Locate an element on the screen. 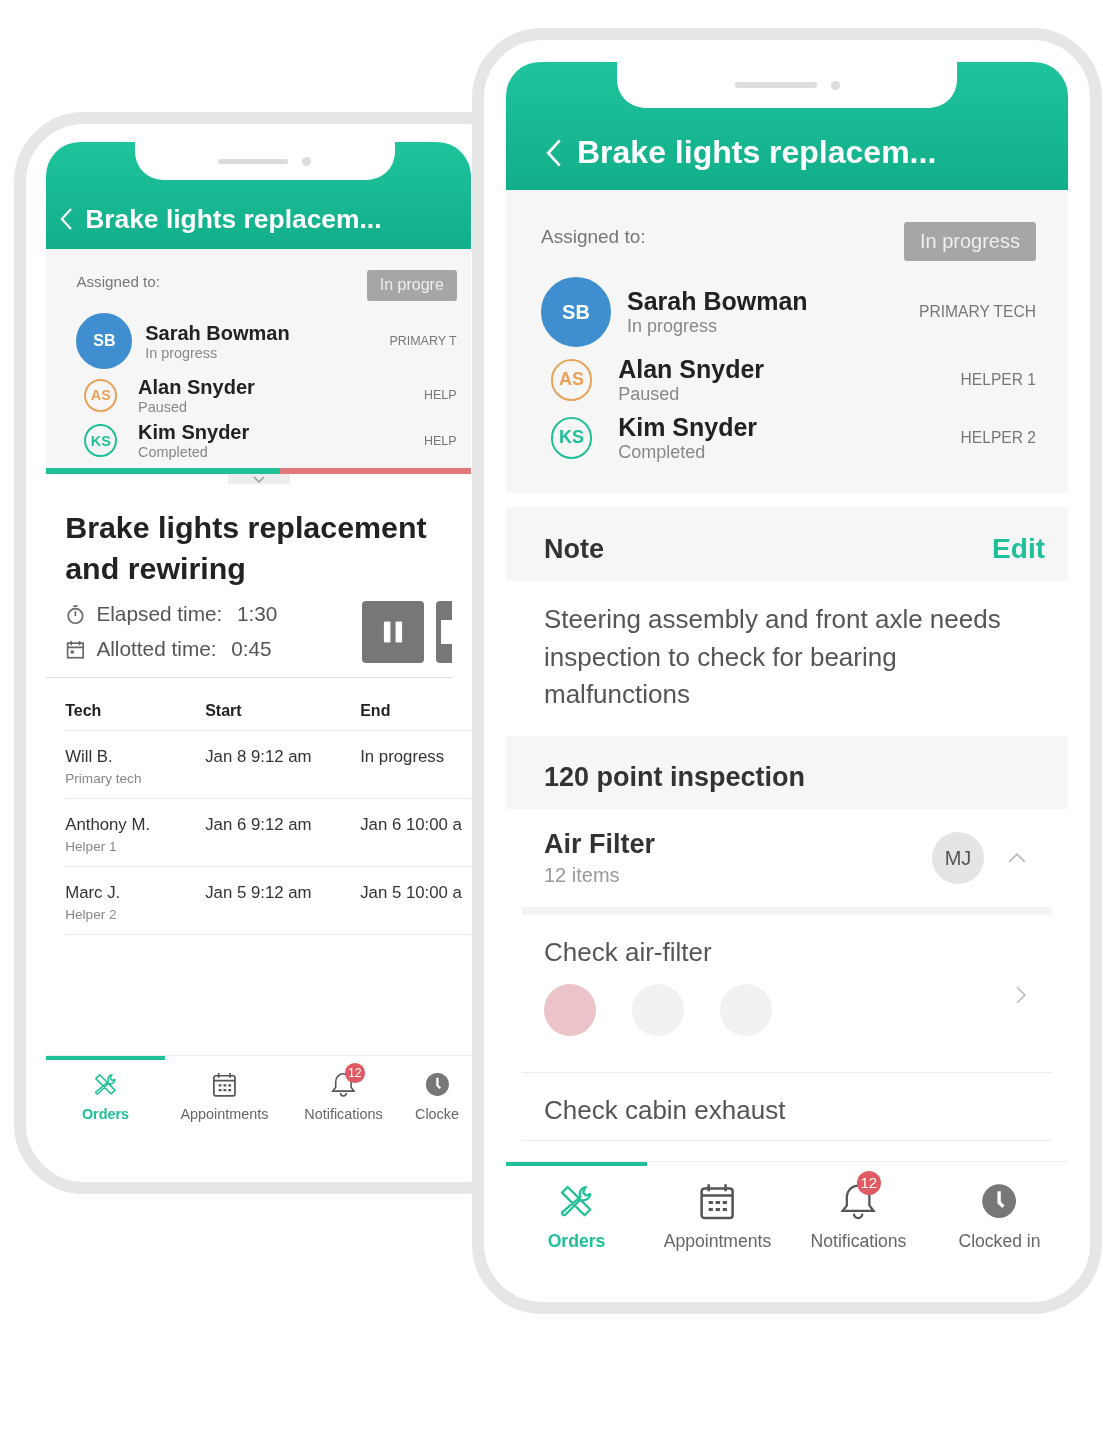 Image resolution: width=1103 pixels, height=1451 pixels. collapse-handle is located at coordinates (258, 479).